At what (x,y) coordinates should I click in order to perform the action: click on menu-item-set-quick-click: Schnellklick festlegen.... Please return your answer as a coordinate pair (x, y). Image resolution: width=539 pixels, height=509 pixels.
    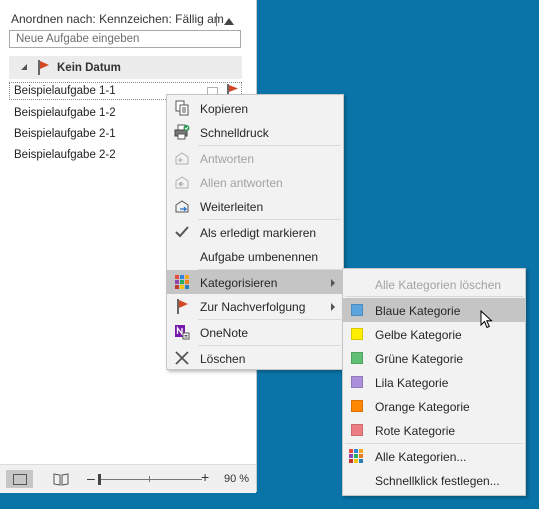
    Looking at the image, I should click on (434, 480).